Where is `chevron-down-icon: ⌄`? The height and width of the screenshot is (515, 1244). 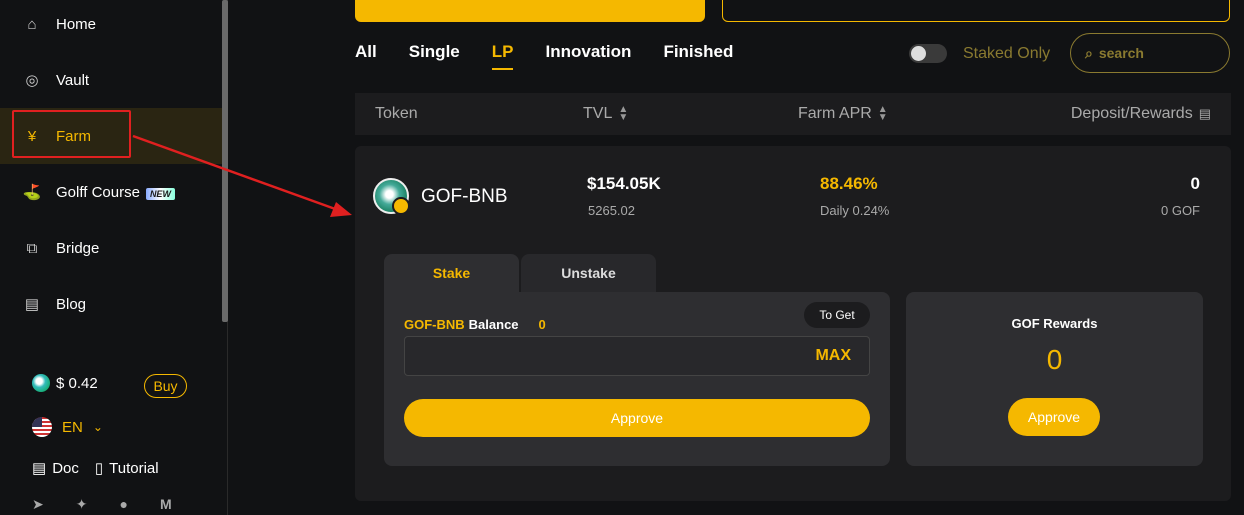 chevron-down-icon: ⌄ is located at coordinates (97, 427).